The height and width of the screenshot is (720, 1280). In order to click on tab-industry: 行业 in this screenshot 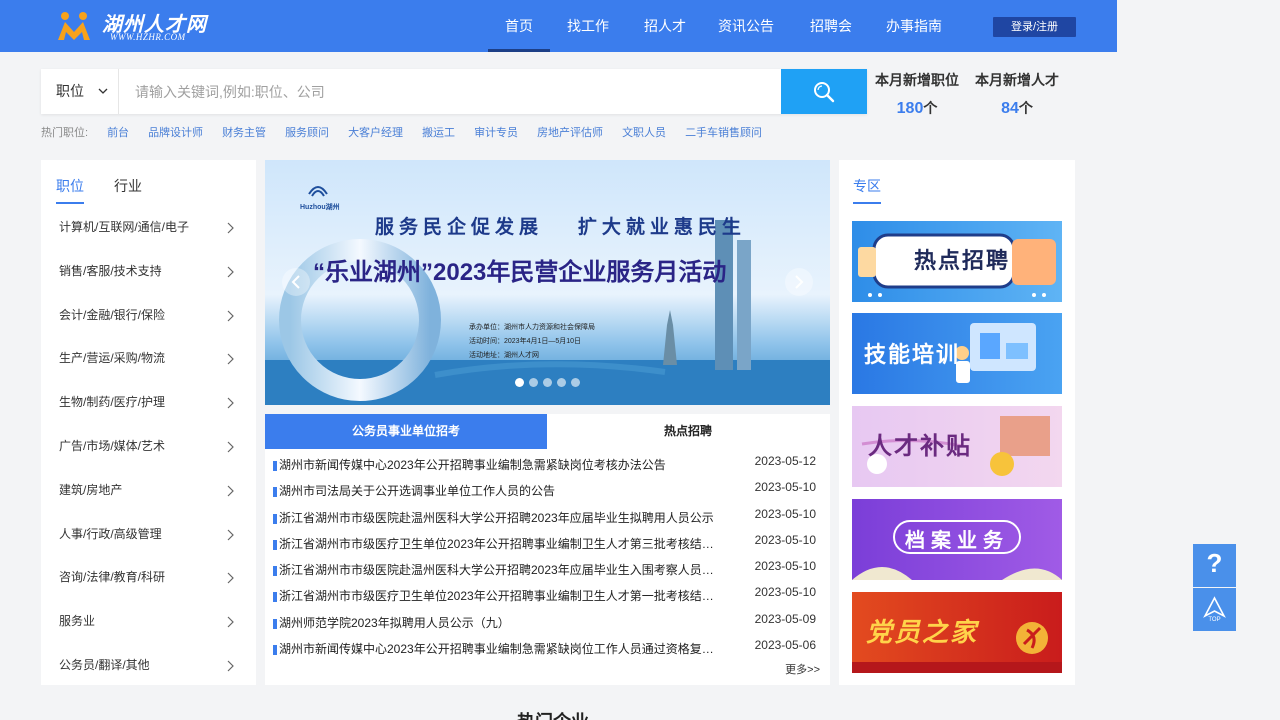, I will do `click(128, 190)`.